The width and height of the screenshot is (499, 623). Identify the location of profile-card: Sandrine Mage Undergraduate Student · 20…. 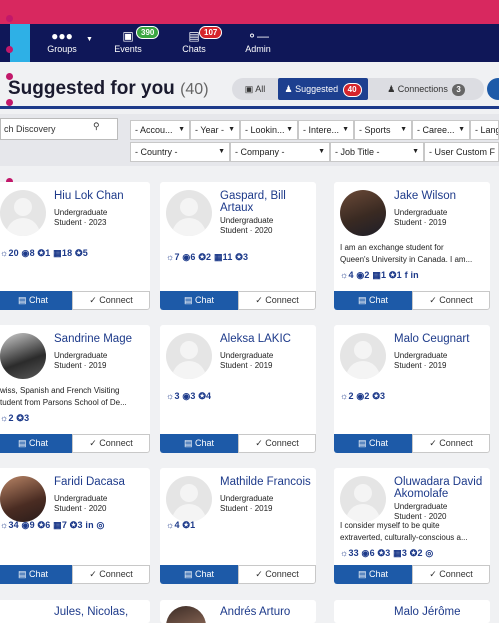
(75, 389).